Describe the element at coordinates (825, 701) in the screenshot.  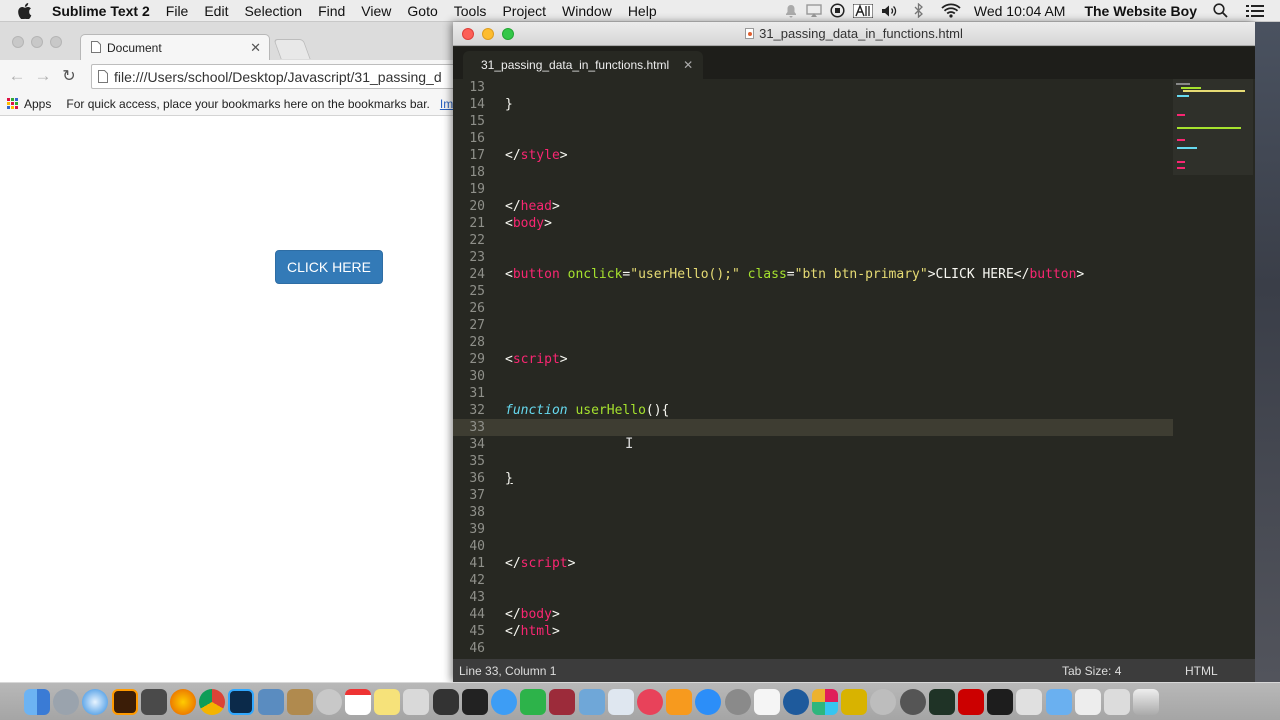
I see `slack-icon` at that location.